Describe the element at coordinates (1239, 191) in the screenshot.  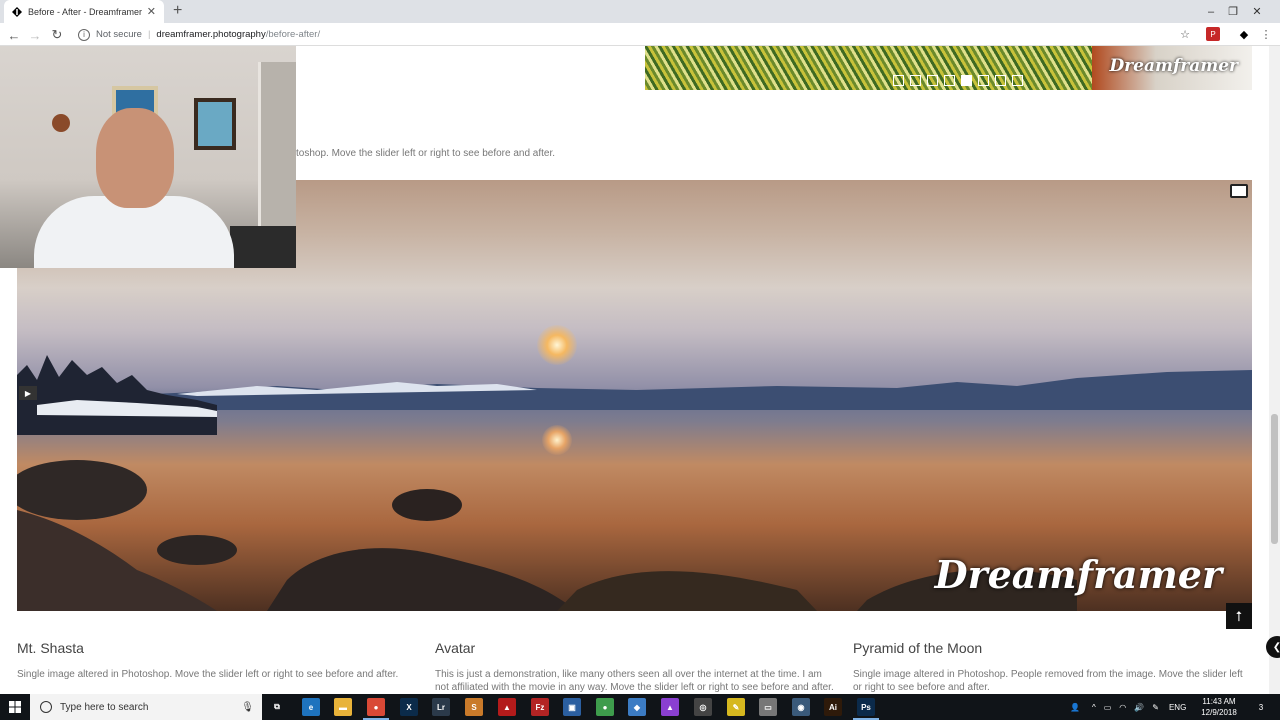
I see `fullscreen-icon` at that location.